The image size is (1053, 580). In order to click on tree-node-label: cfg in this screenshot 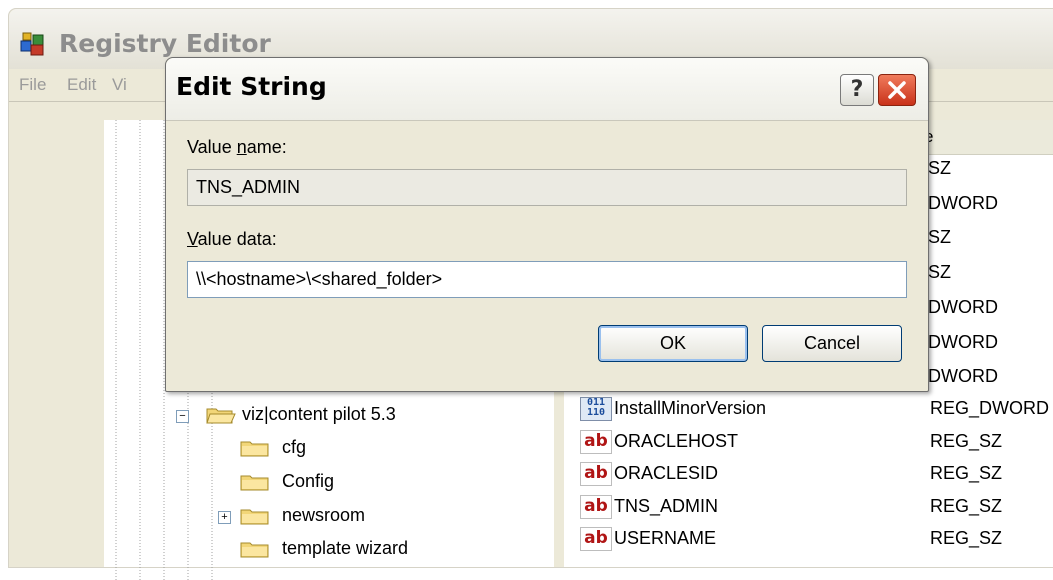, I will do `click(294, 447)`.